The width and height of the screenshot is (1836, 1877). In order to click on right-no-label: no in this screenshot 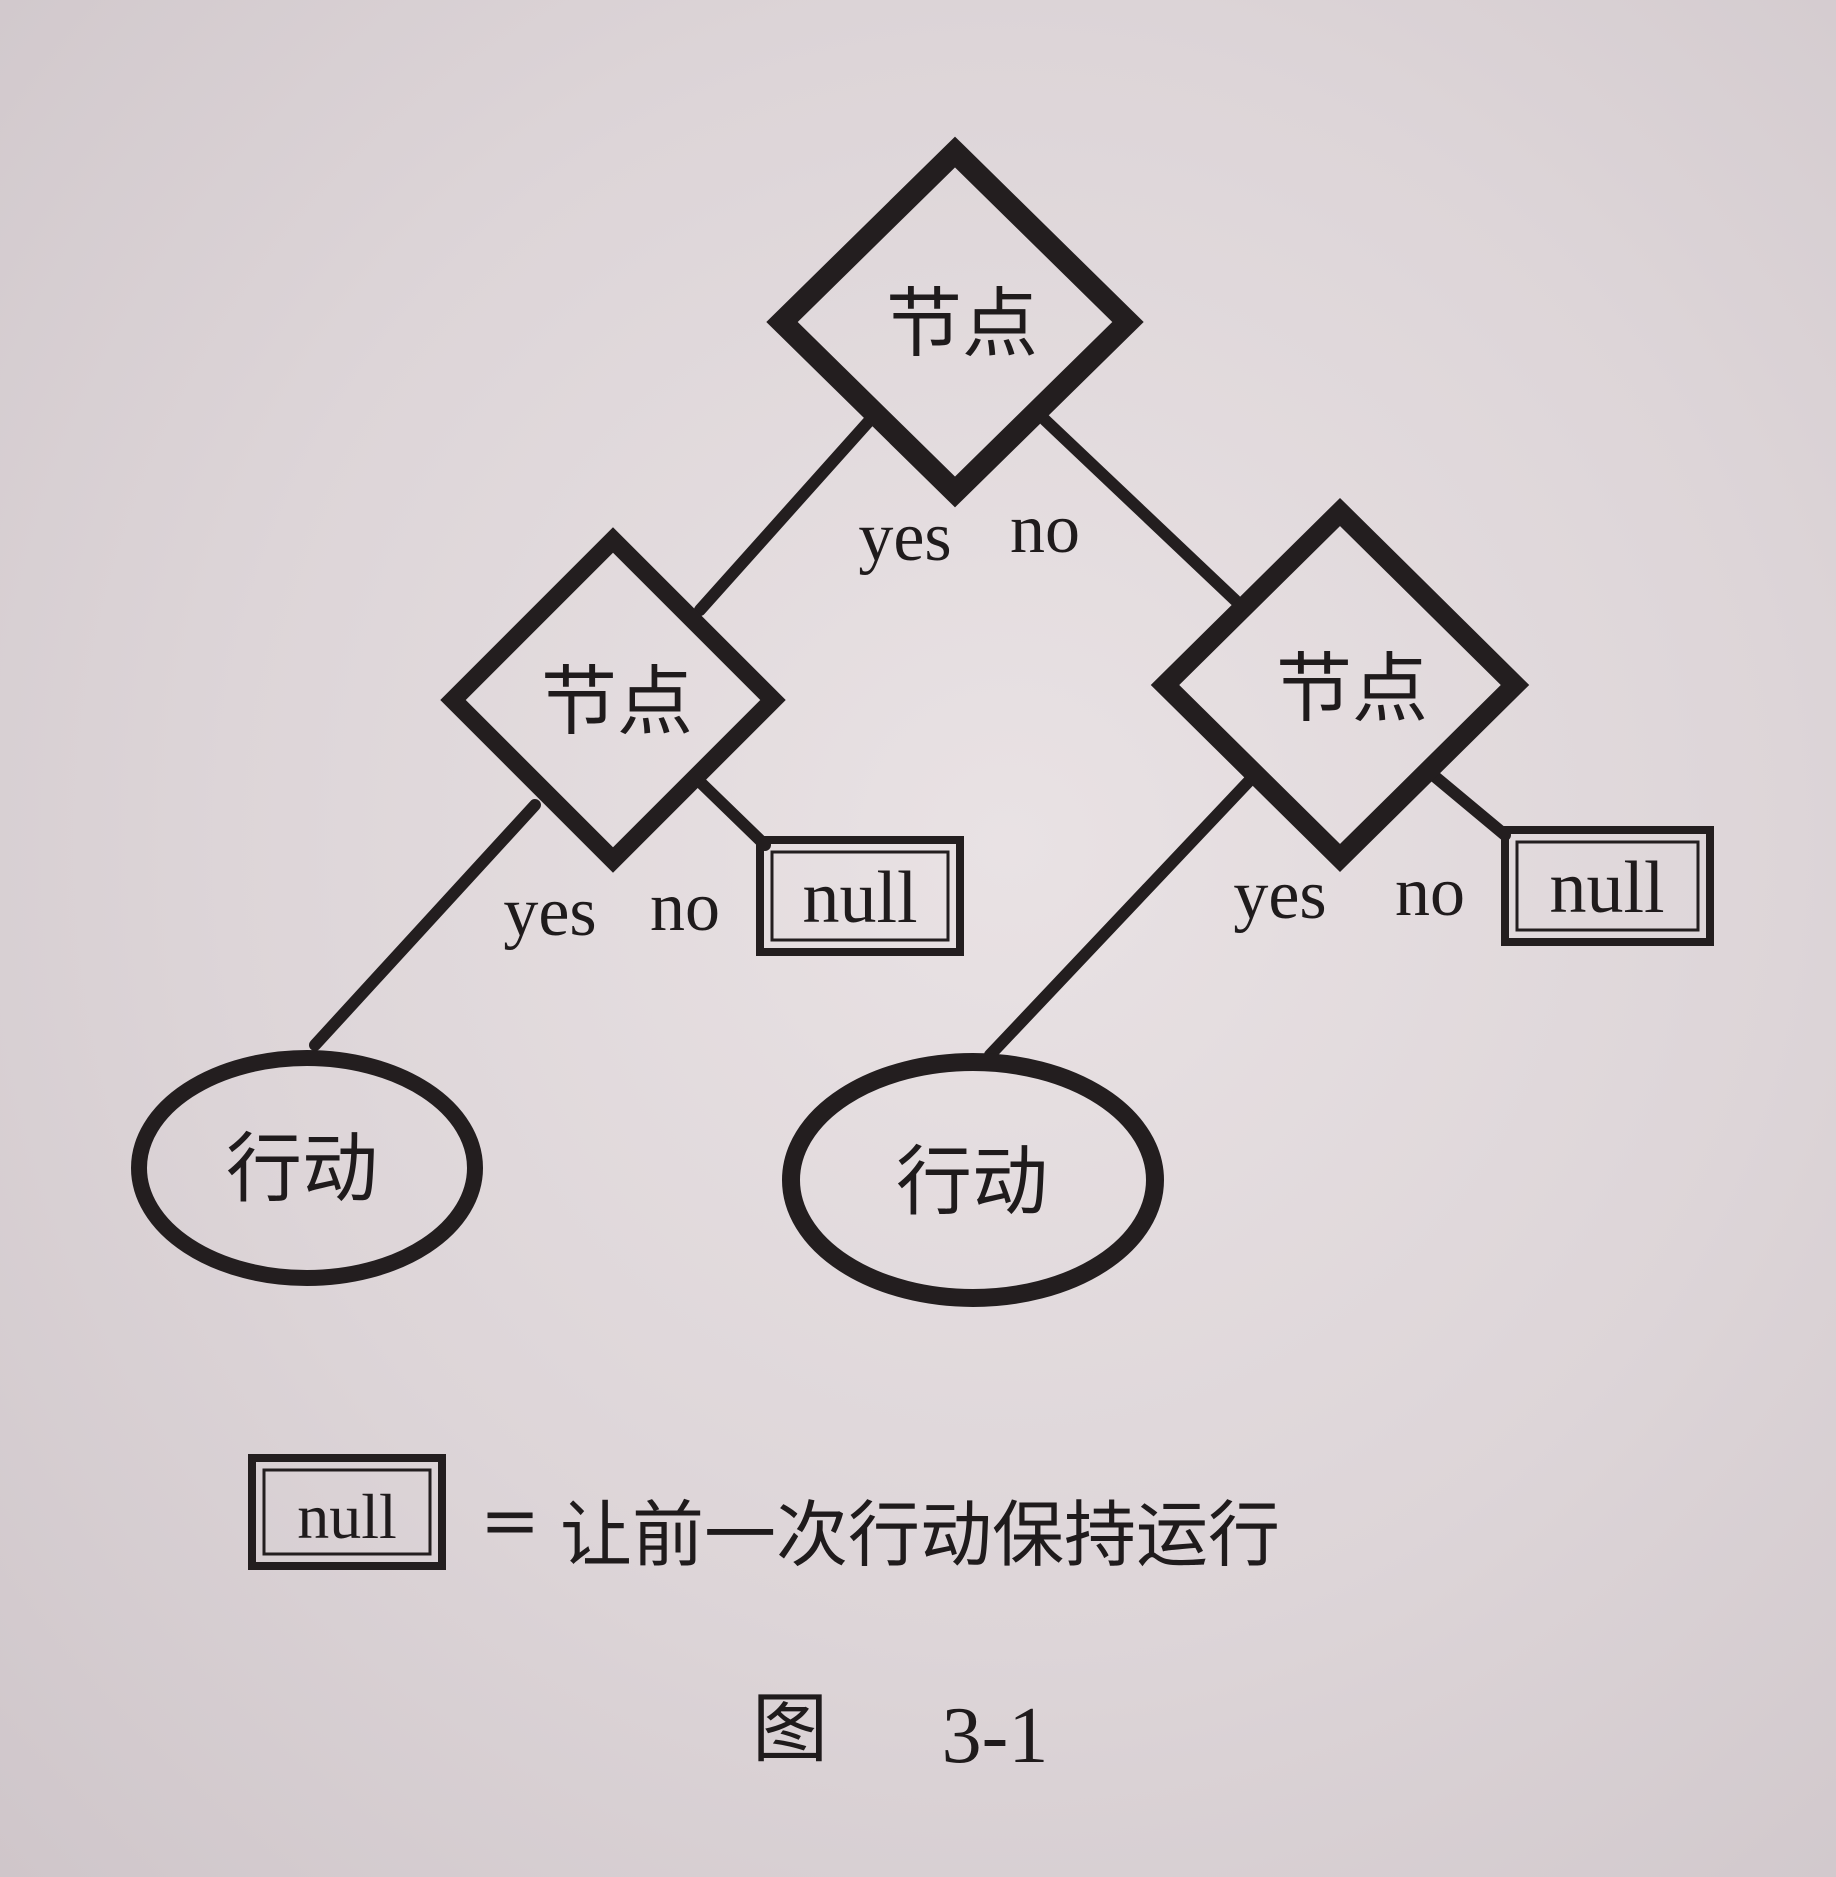, I will do `click(1430, 892)`.